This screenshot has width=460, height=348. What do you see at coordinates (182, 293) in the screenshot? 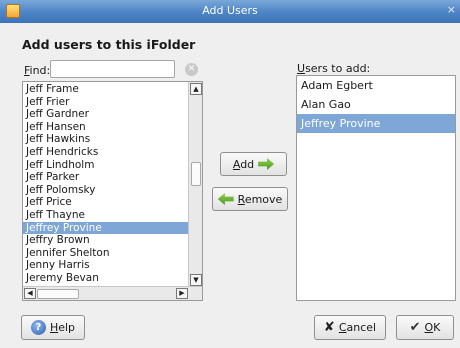
I see `scroll-right-icon: ▶` at bounding box center [182, 293].